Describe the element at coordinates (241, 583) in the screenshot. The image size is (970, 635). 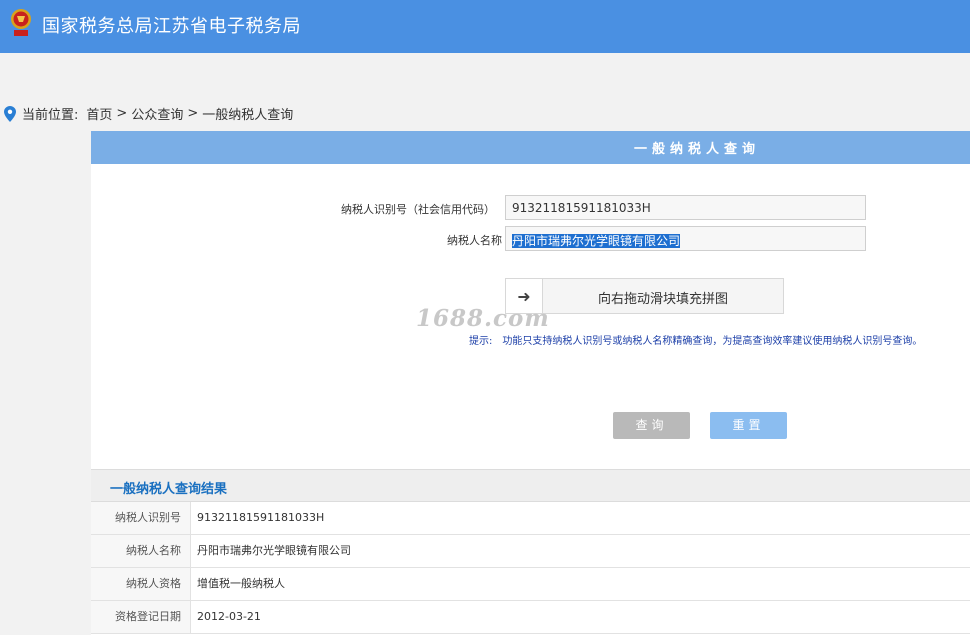
I see `result-value: 增值税一般纳税人` at that location.